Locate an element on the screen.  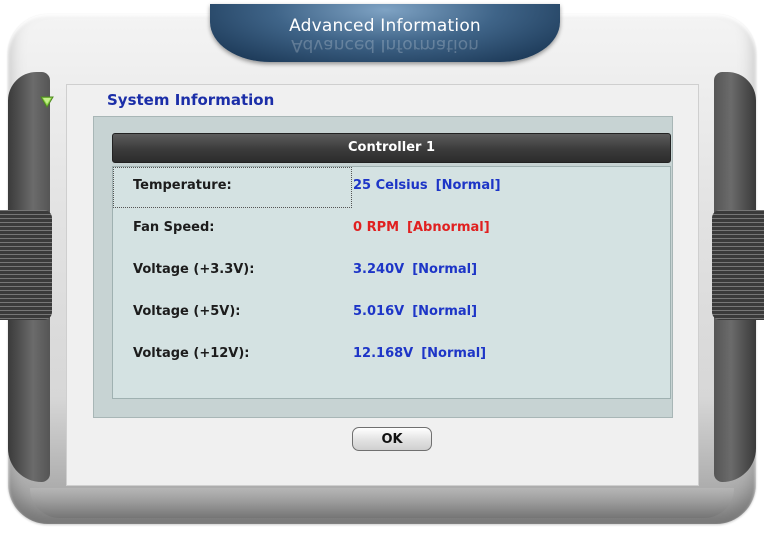
row-label: Voltage (+3.3V): is located at coordinates (194, 269).